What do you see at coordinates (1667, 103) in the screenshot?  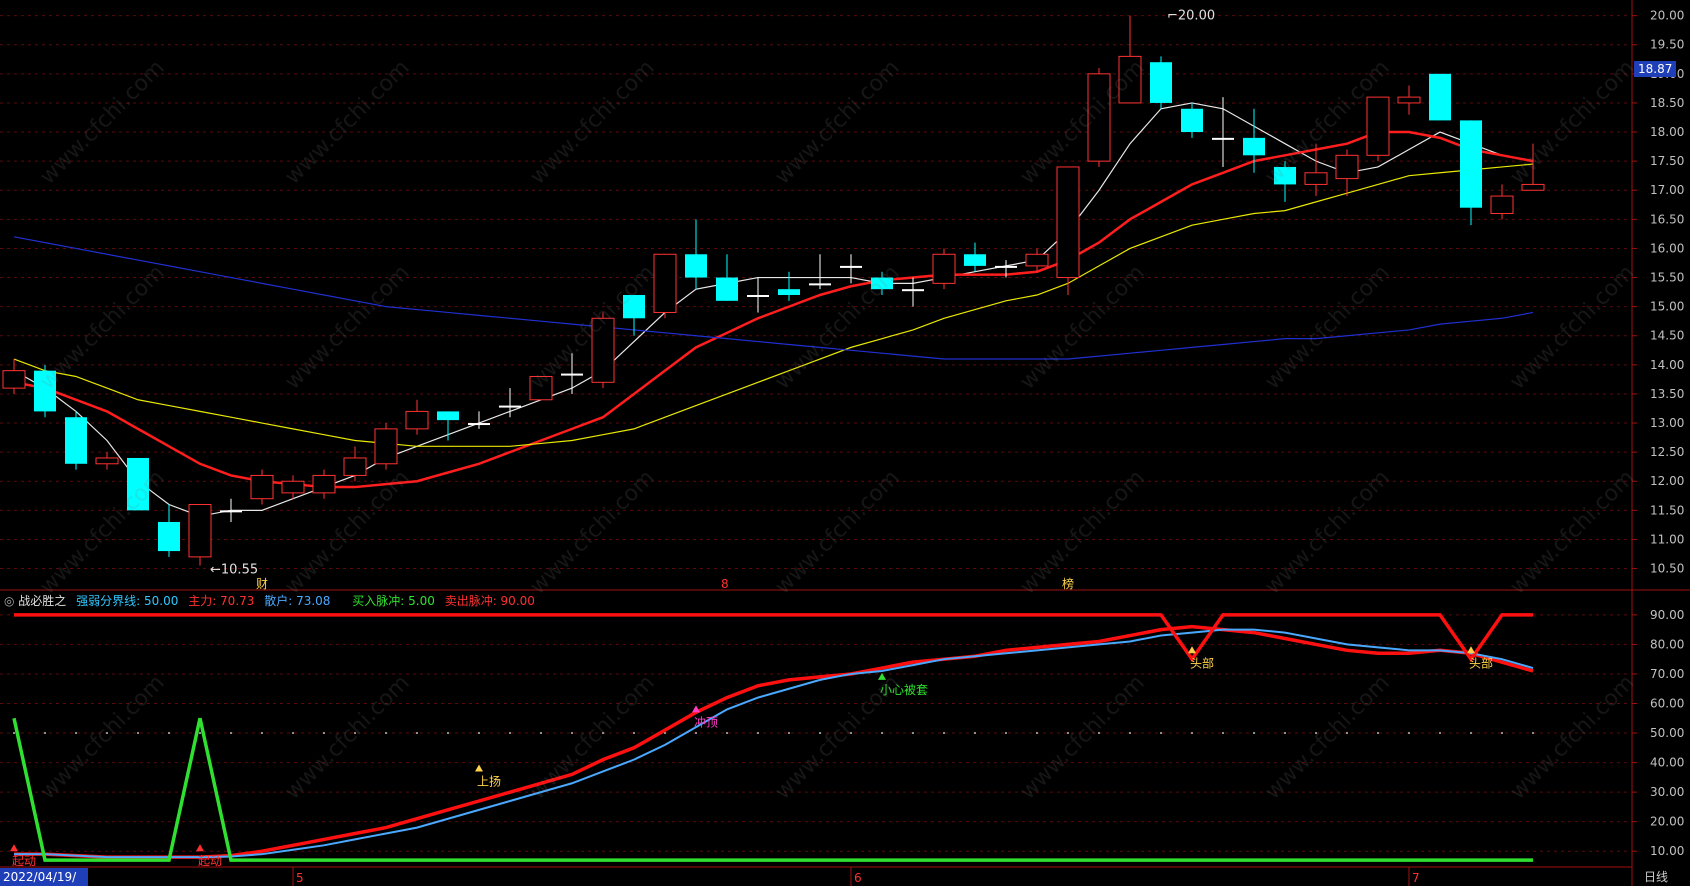 I see `y-tick-label: 18.50` at bounding box center [1667, 103].